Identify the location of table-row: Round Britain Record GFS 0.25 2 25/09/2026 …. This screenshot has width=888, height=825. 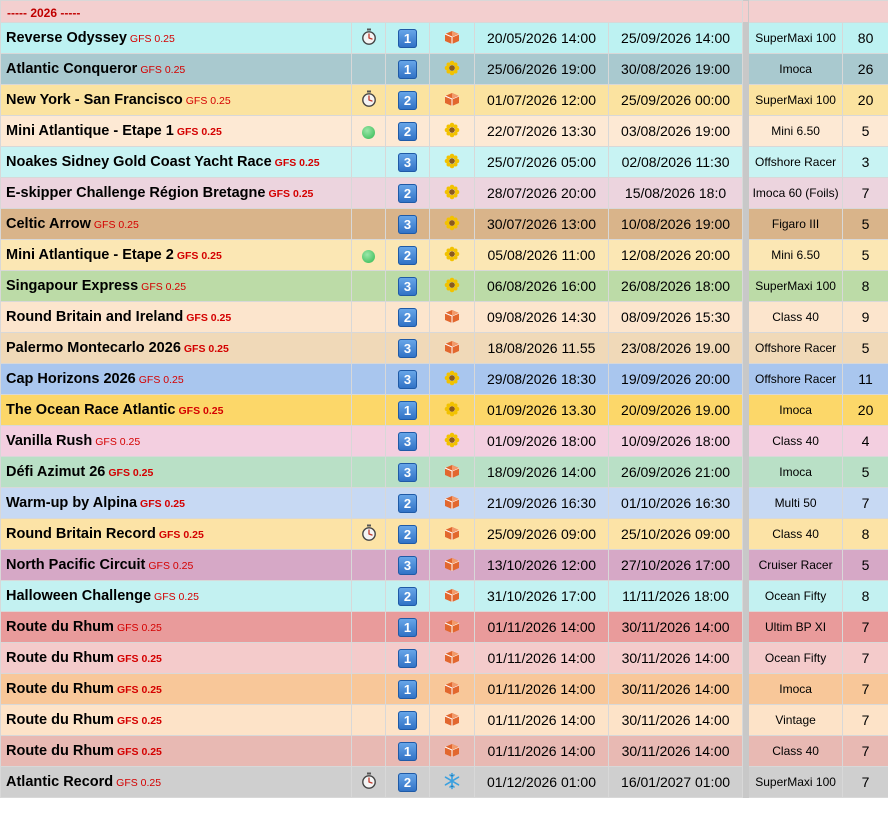
(444, 534).